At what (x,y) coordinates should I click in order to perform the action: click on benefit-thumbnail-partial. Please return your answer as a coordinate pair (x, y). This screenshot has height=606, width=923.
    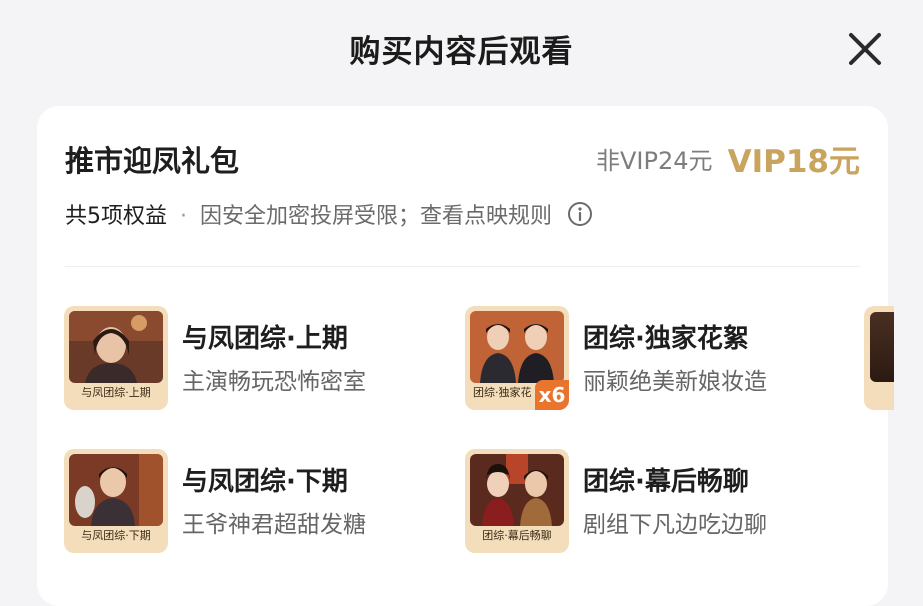
    Looking at the image, I should click on (879, 358).